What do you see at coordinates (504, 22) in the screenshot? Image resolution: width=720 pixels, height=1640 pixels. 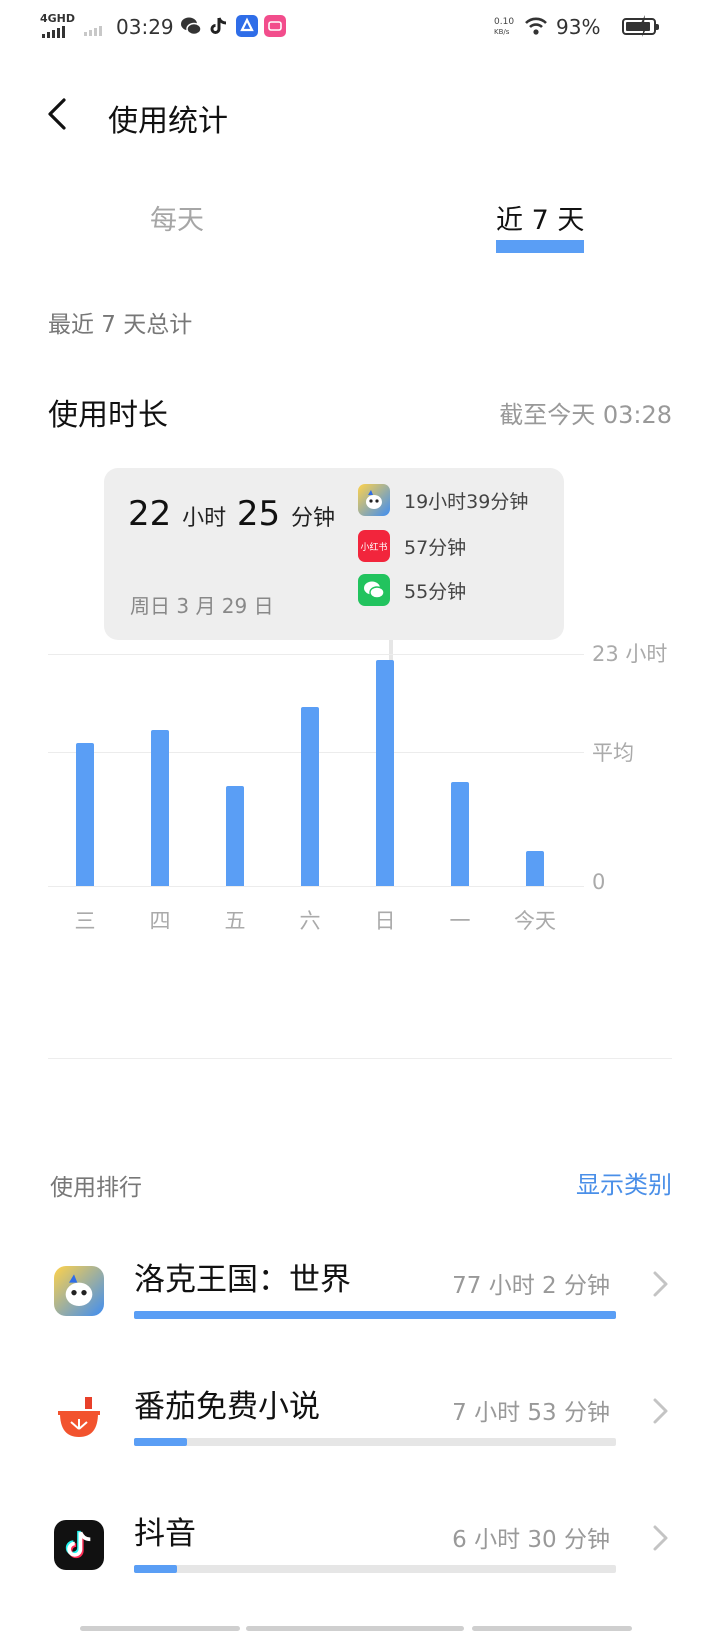 I see `net-speed-value: 0.10` at bounding box center [504, 22].